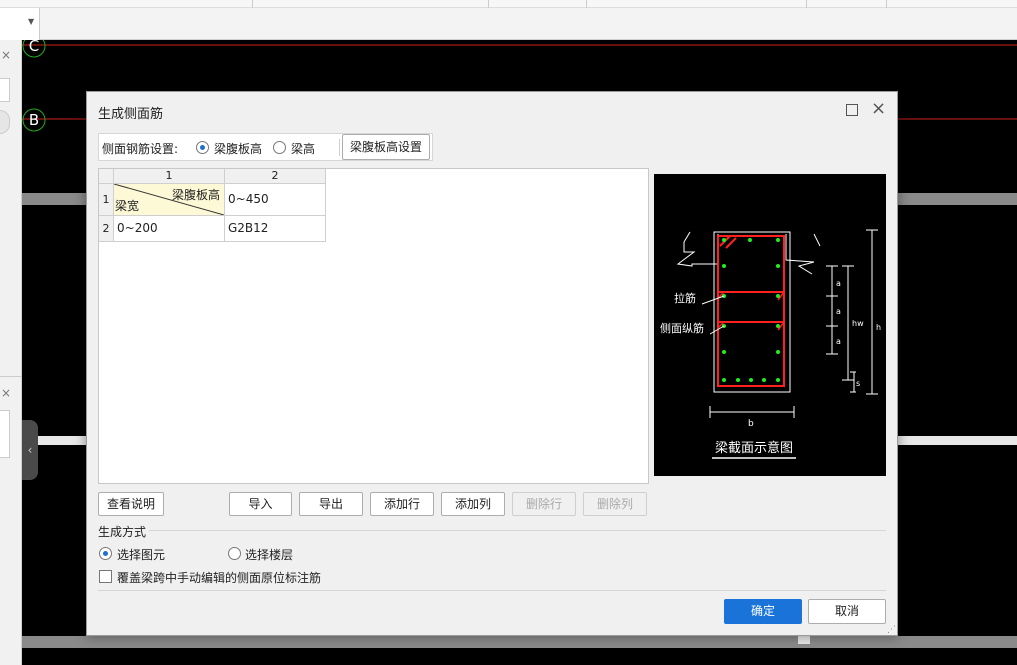  I want to click on radio-select-floor, so click(234, 553).